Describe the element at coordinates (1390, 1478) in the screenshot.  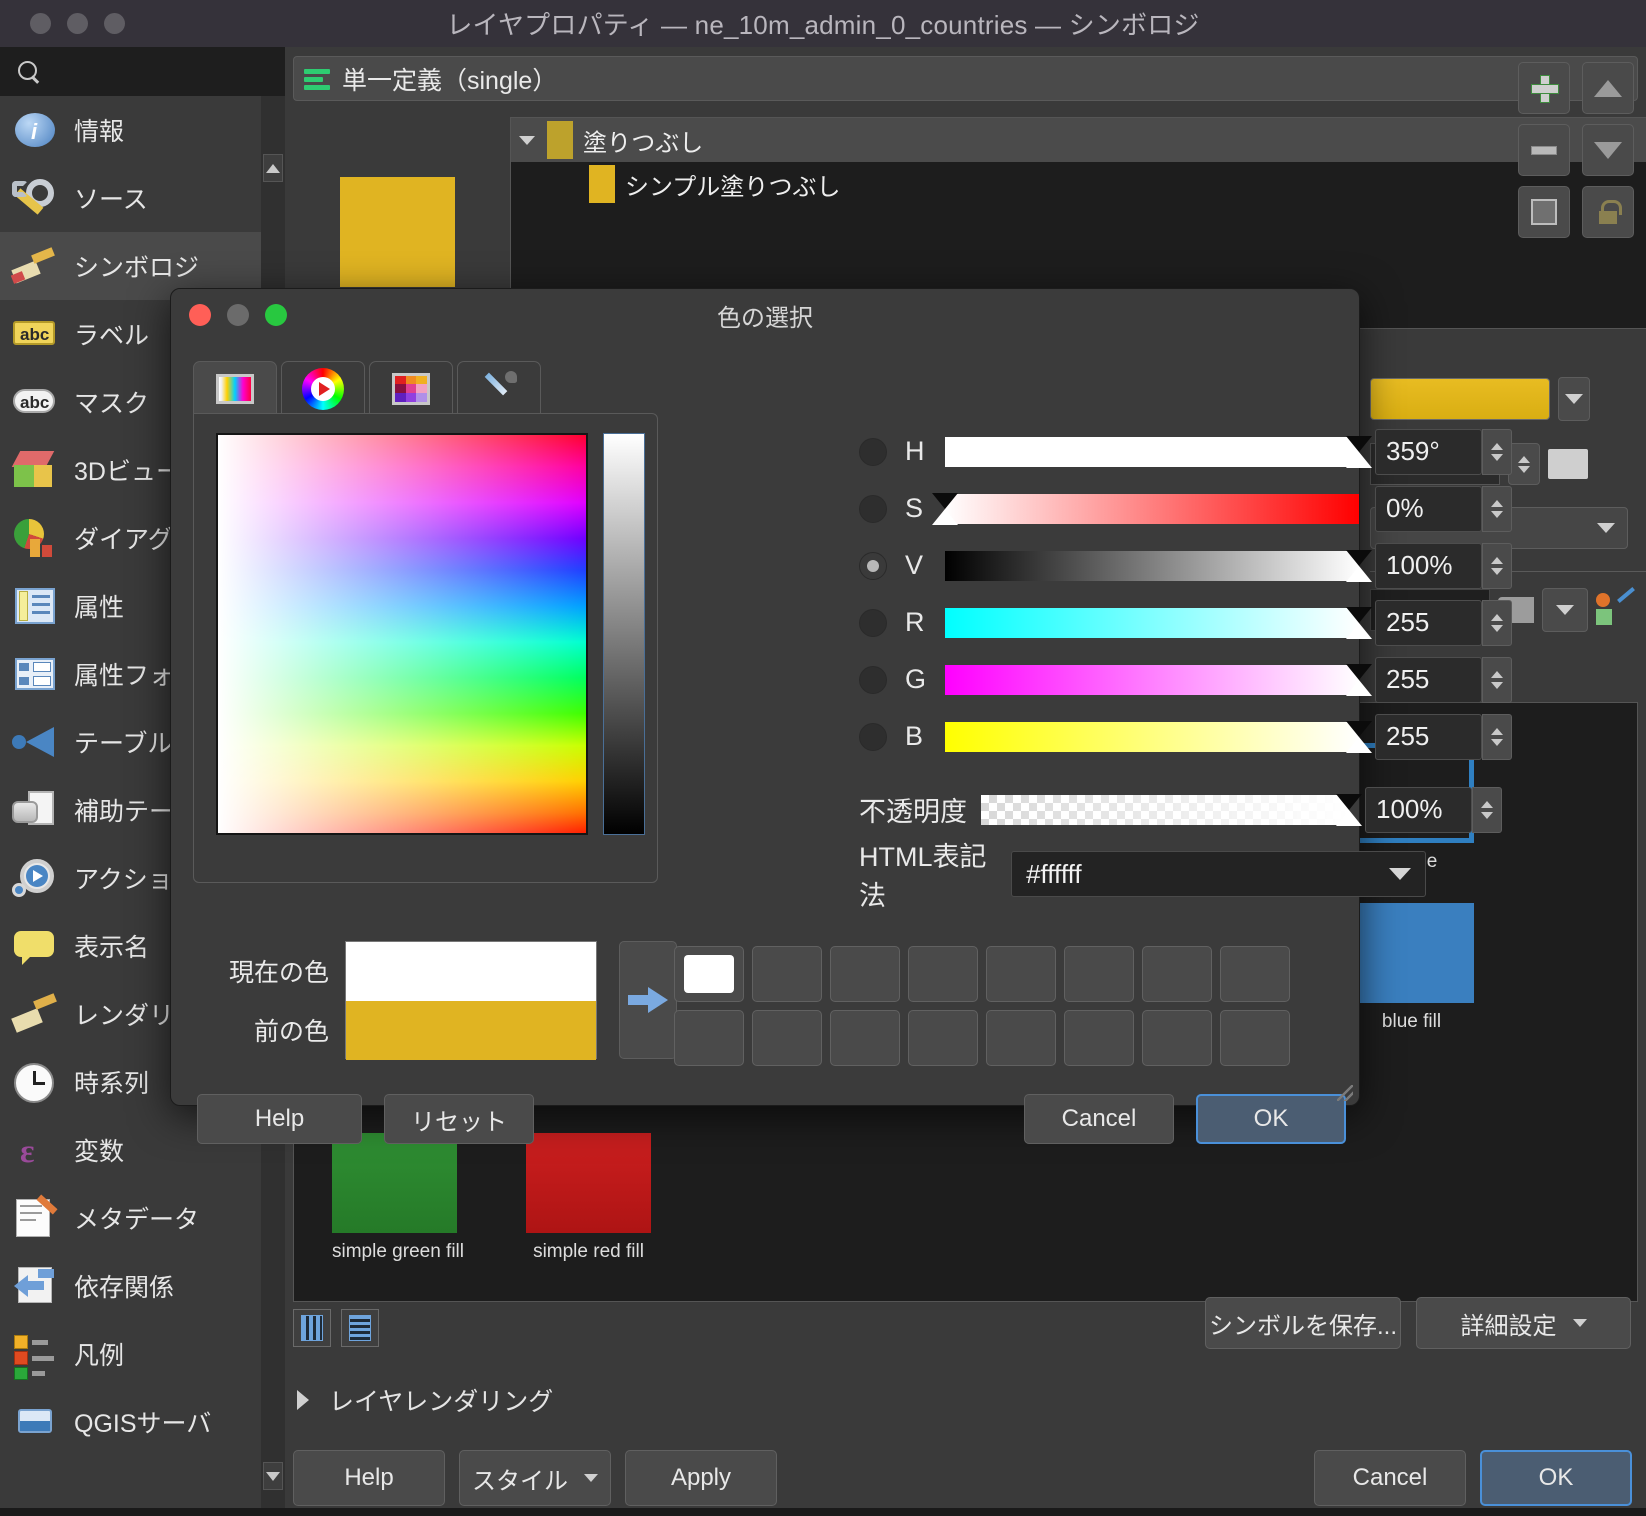
I see `cancel-button: Cancel` at that location.